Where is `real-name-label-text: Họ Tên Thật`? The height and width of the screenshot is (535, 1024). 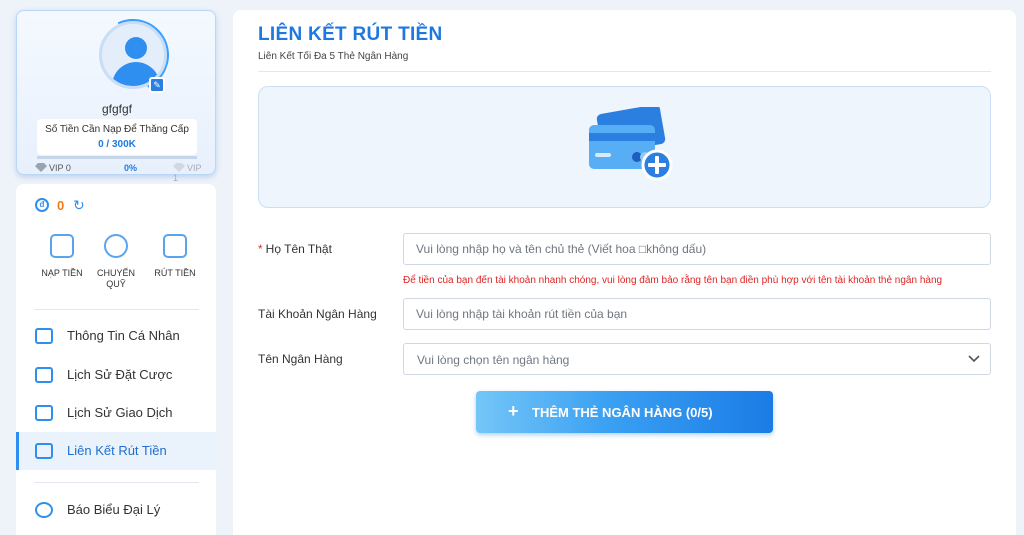
real-name-label-text: Họ Tên Thật is located at coordinates (298, 249).